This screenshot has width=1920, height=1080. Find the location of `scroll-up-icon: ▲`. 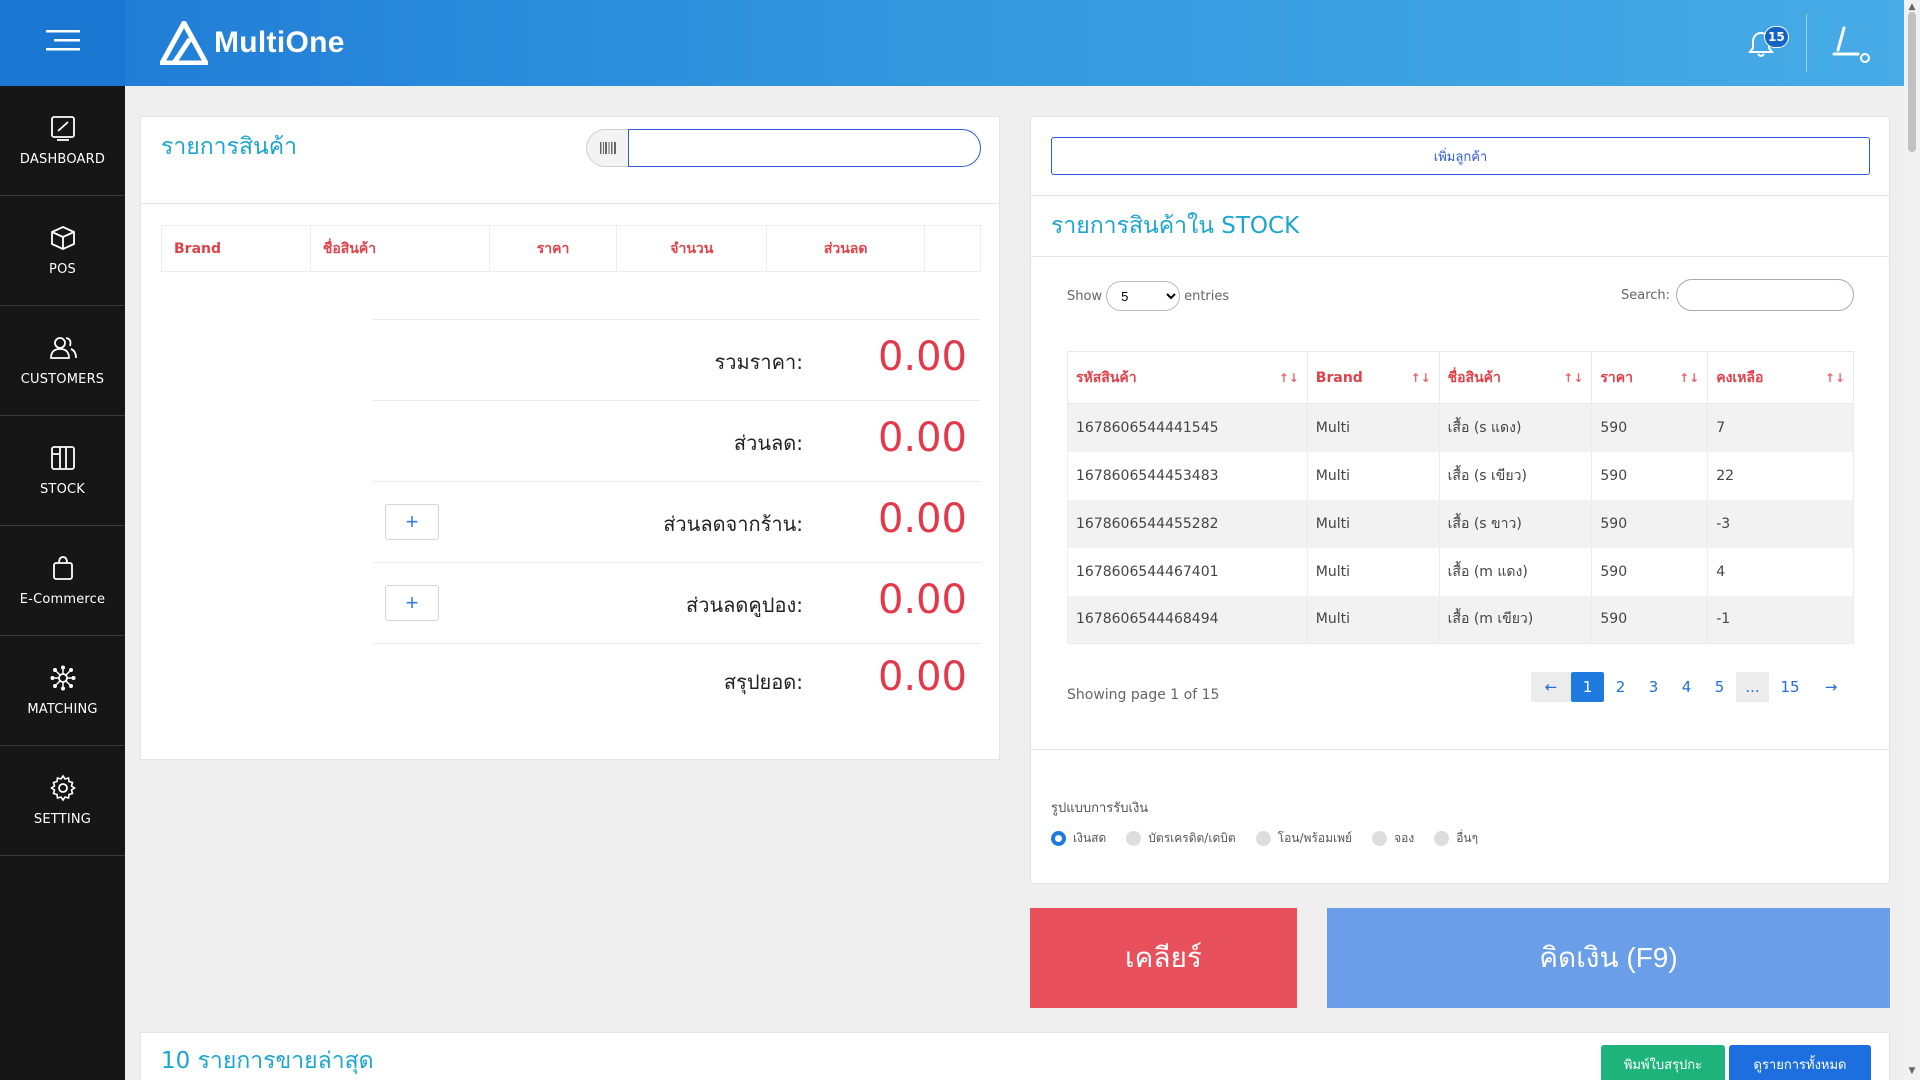

scroll-up-icon: ▲ is located at coordinates (1912, 7).